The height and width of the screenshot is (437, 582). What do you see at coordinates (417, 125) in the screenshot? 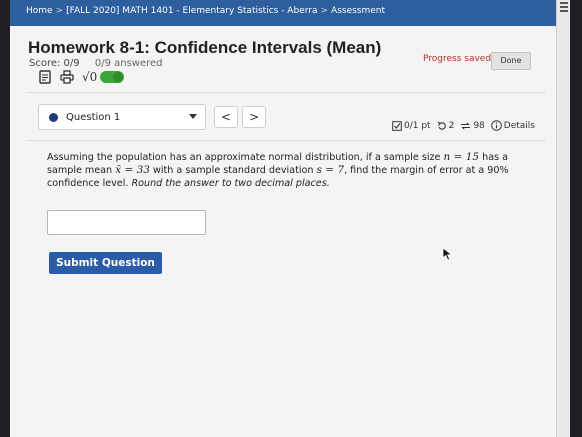
I see `points-text: 0/1 pt` at bounding box center [417, 125].